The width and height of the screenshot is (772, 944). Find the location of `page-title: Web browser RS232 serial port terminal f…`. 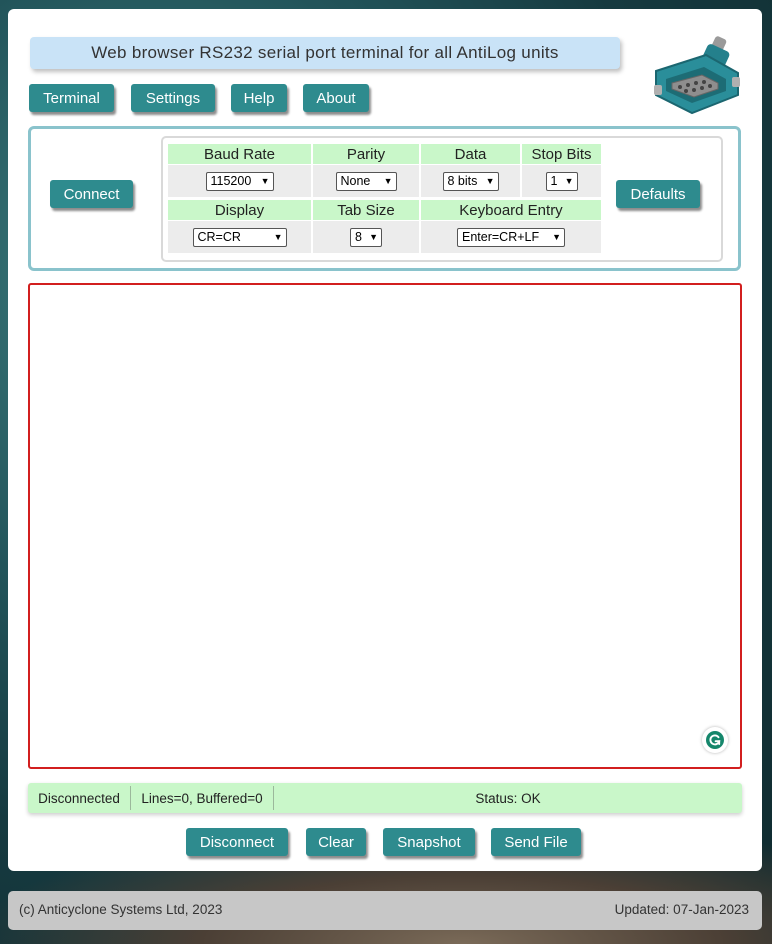

page-title: Web browser RS232 serial port terminal f… is located at coordinates (325, 53).